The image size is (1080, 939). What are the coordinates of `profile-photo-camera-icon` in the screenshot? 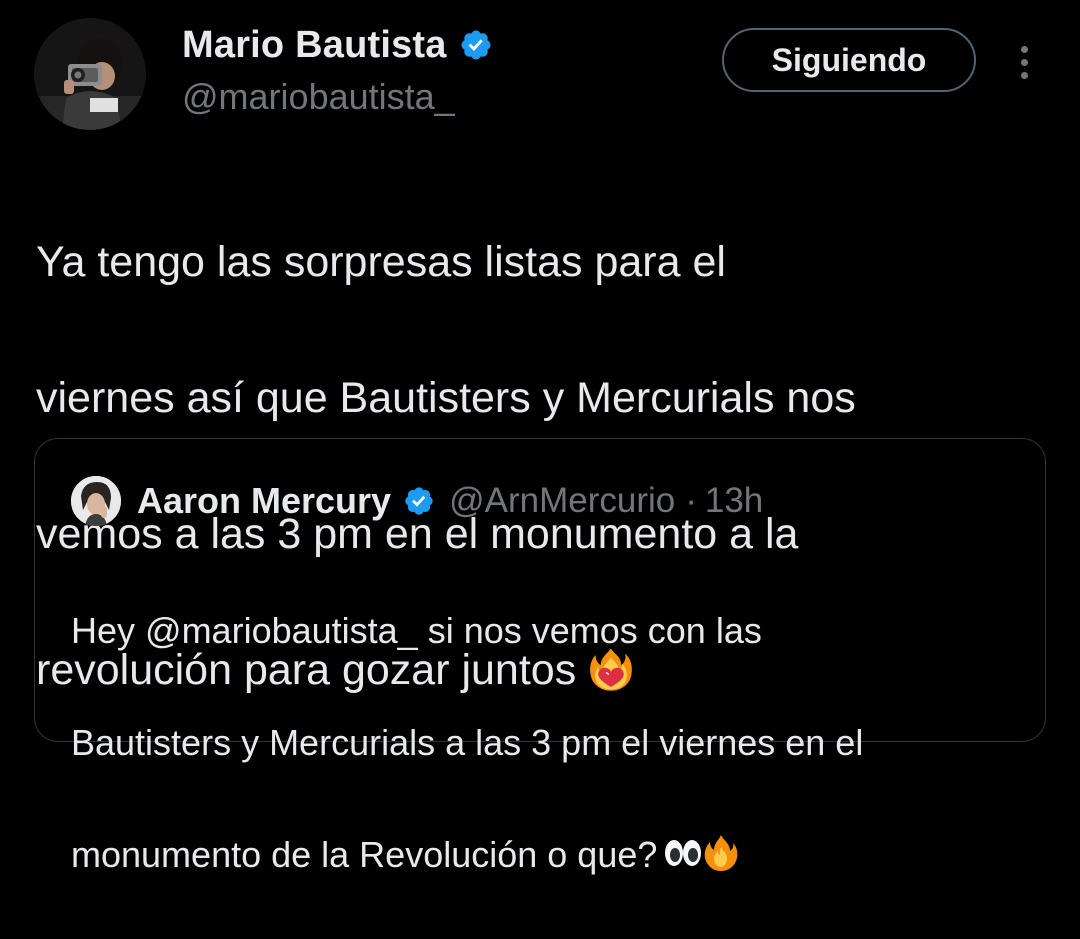 It's located at (90, 74).